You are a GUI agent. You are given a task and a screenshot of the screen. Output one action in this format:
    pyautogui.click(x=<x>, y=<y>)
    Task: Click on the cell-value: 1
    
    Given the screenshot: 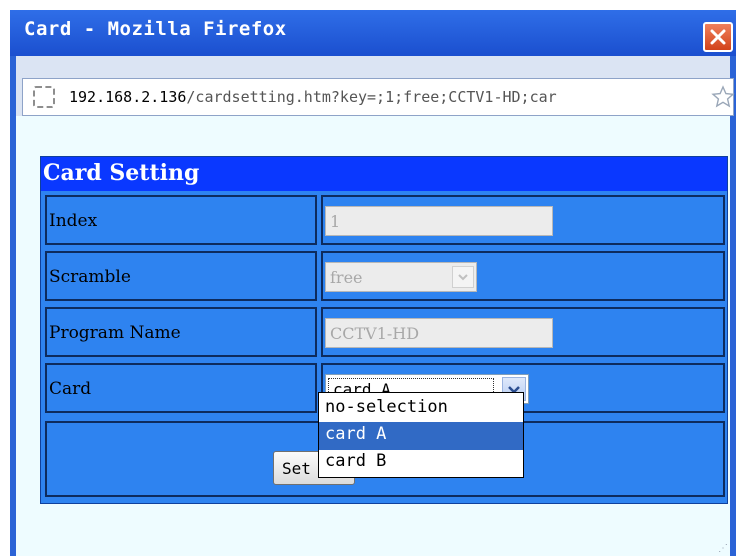 What is the action you would take?
    pyautogui.click(x=523, y=220)
    